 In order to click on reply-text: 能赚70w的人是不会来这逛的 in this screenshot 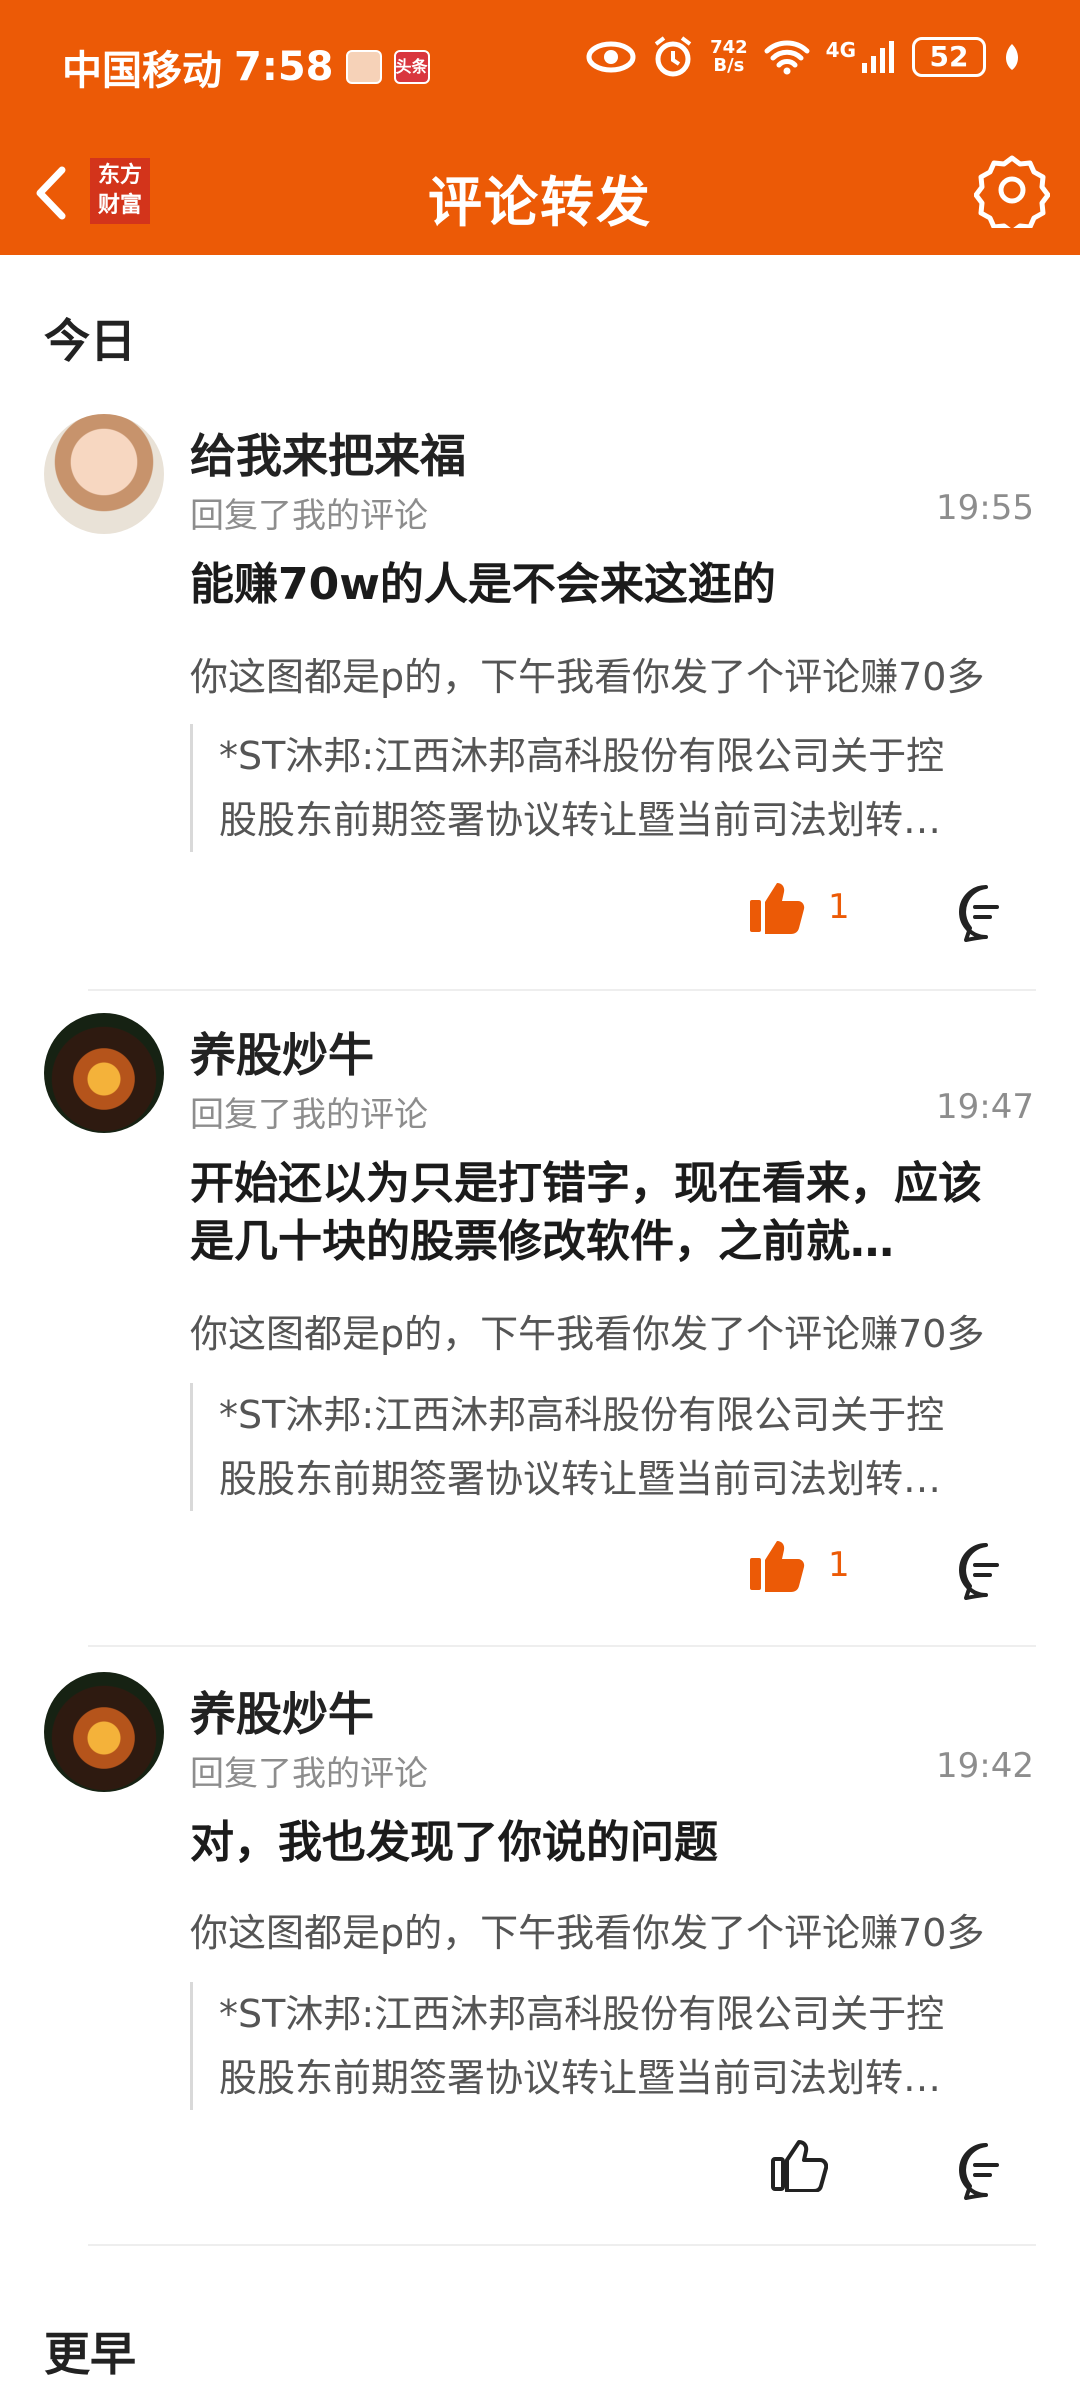, I will do `click(605, 585)`.